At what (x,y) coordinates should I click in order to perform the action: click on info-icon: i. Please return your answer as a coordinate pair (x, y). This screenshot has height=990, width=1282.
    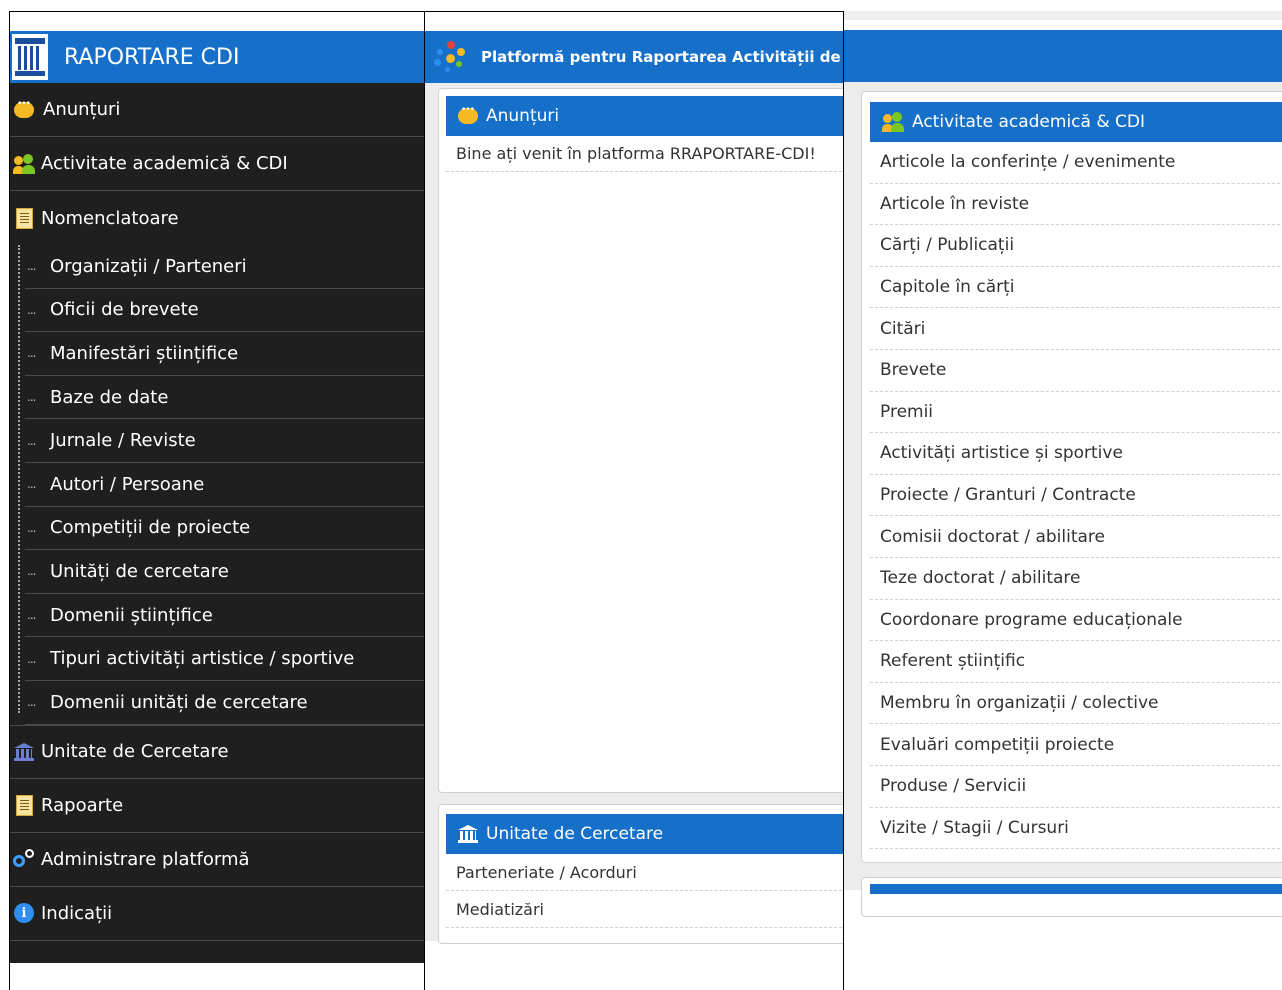
    Looking at the image, I should click on (24, 913).